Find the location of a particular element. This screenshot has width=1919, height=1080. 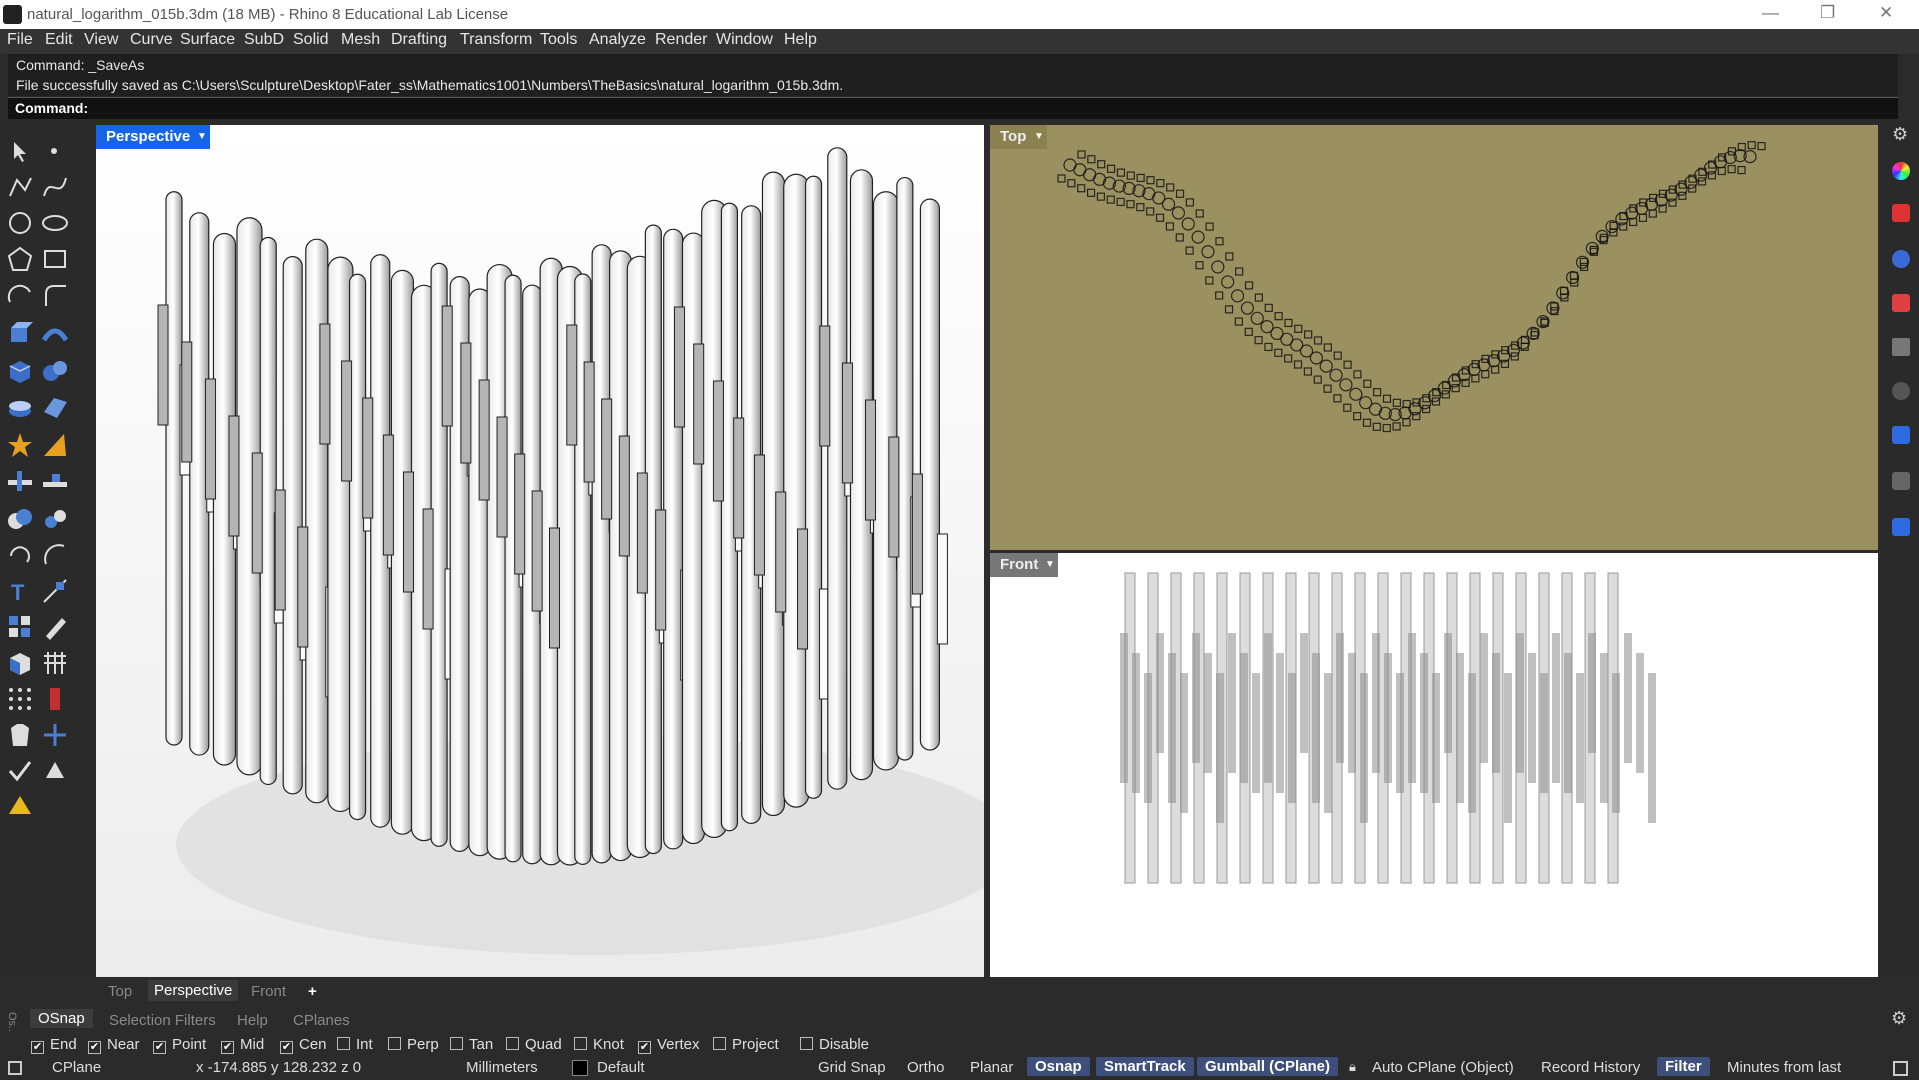

text-icon: T is located at coordinates (20, 591).